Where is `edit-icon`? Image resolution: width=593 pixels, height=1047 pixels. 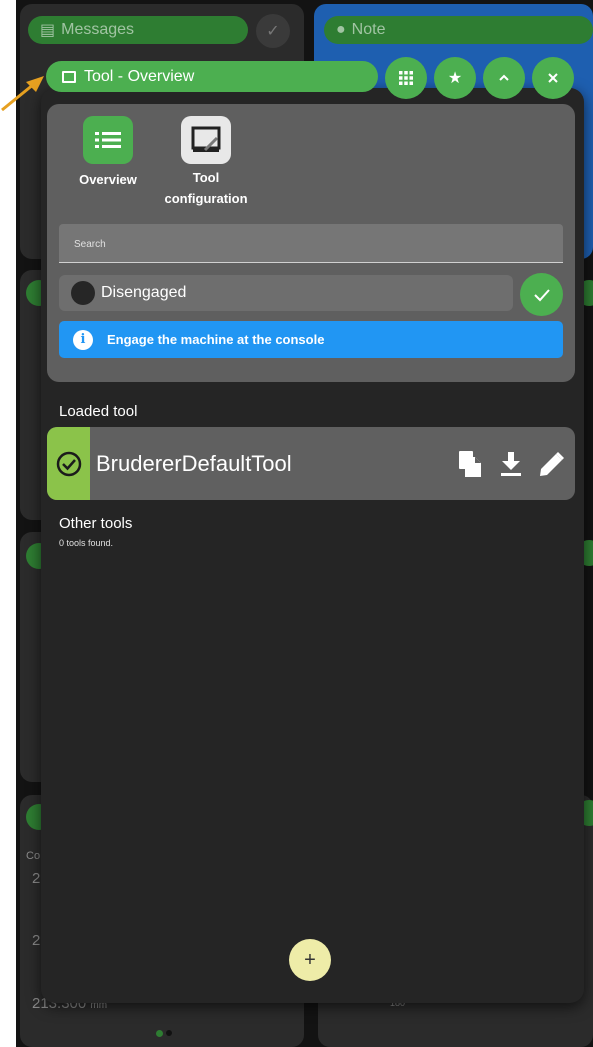
edit-icon is located at coordinates (552, 463).